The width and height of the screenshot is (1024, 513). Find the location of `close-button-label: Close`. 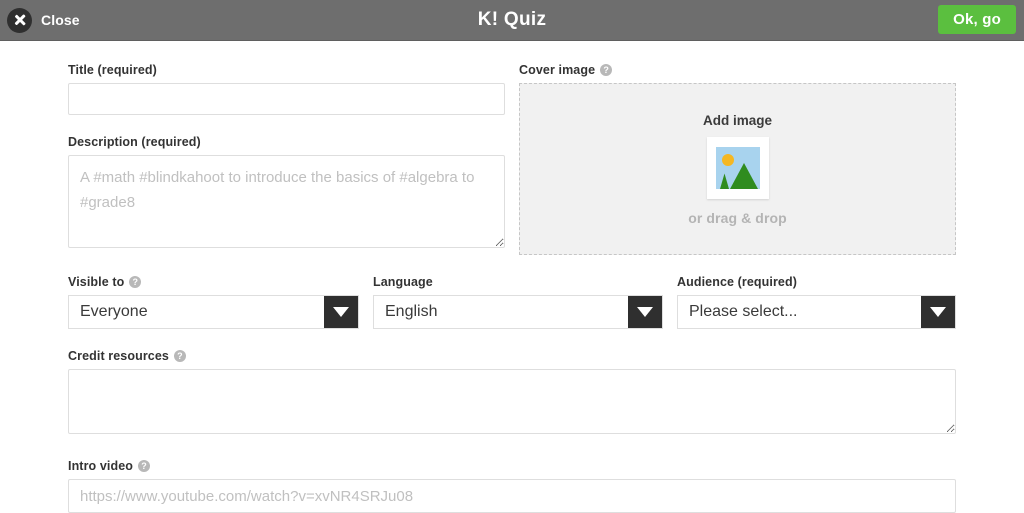

close-button-label: Close is located at coordinates (60, 20).